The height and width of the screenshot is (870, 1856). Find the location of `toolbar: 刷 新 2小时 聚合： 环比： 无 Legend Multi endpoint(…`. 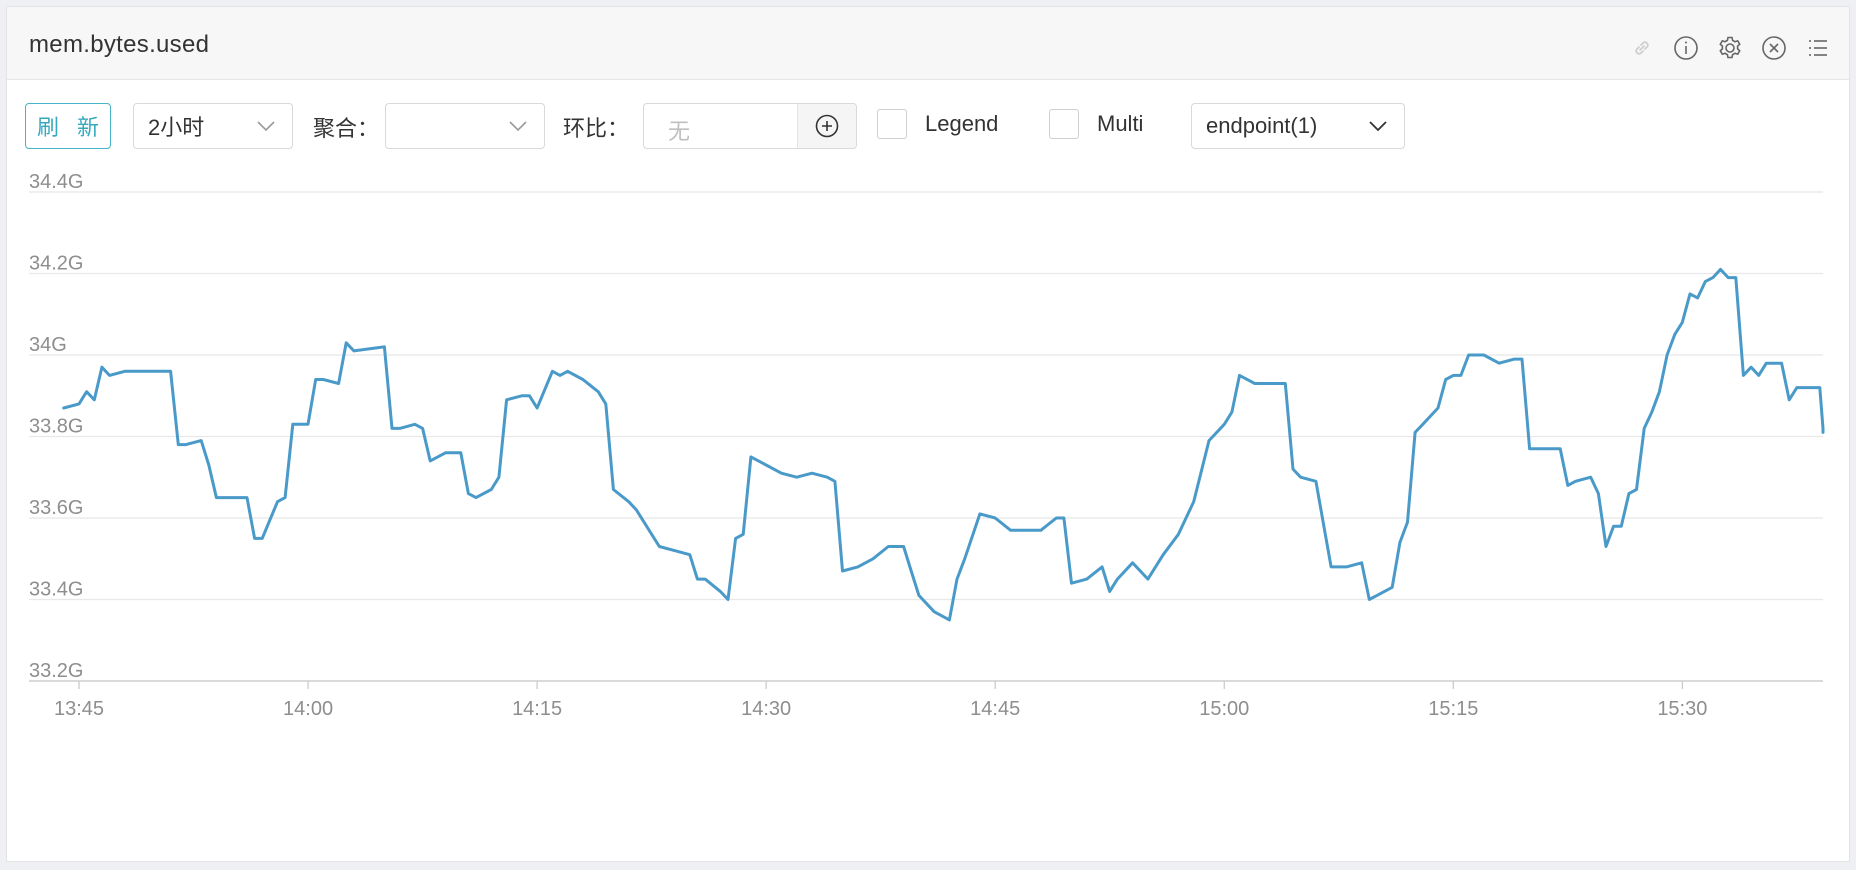

toolbar: 刷 新 2小时 聚合： 环比： 无 Legend Multi endpoint(… is located at coordinates (928, 123).